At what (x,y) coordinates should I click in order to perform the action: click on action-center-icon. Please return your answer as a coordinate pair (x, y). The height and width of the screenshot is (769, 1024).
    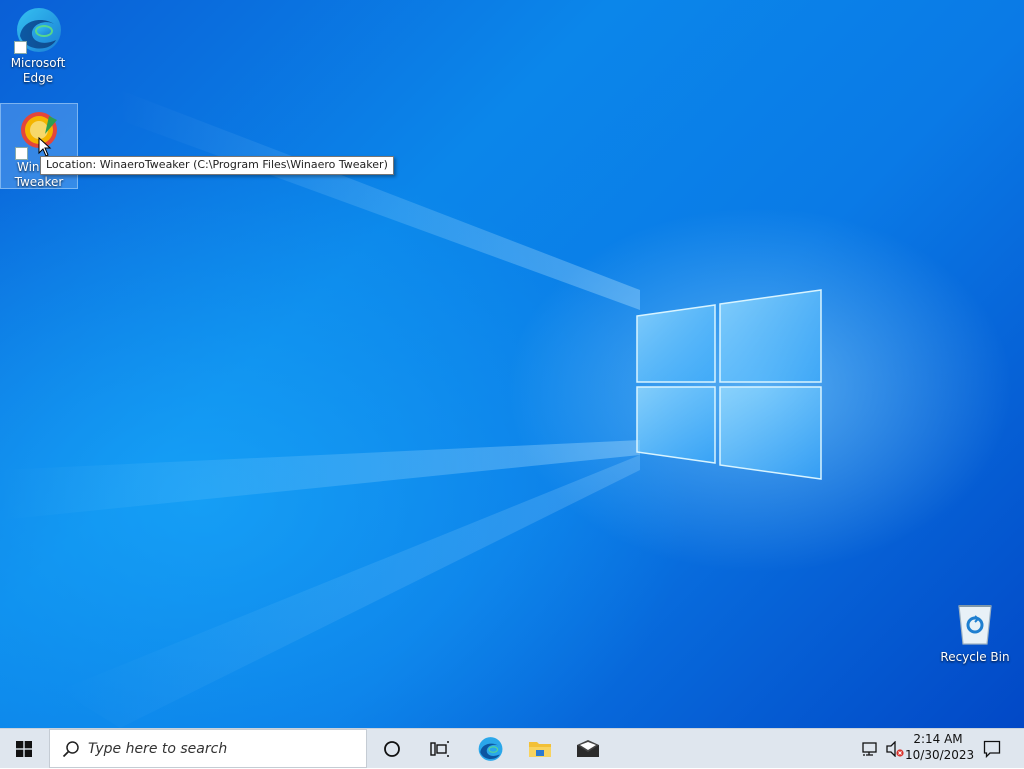
    Looking at the image, I should click on (992, 749).